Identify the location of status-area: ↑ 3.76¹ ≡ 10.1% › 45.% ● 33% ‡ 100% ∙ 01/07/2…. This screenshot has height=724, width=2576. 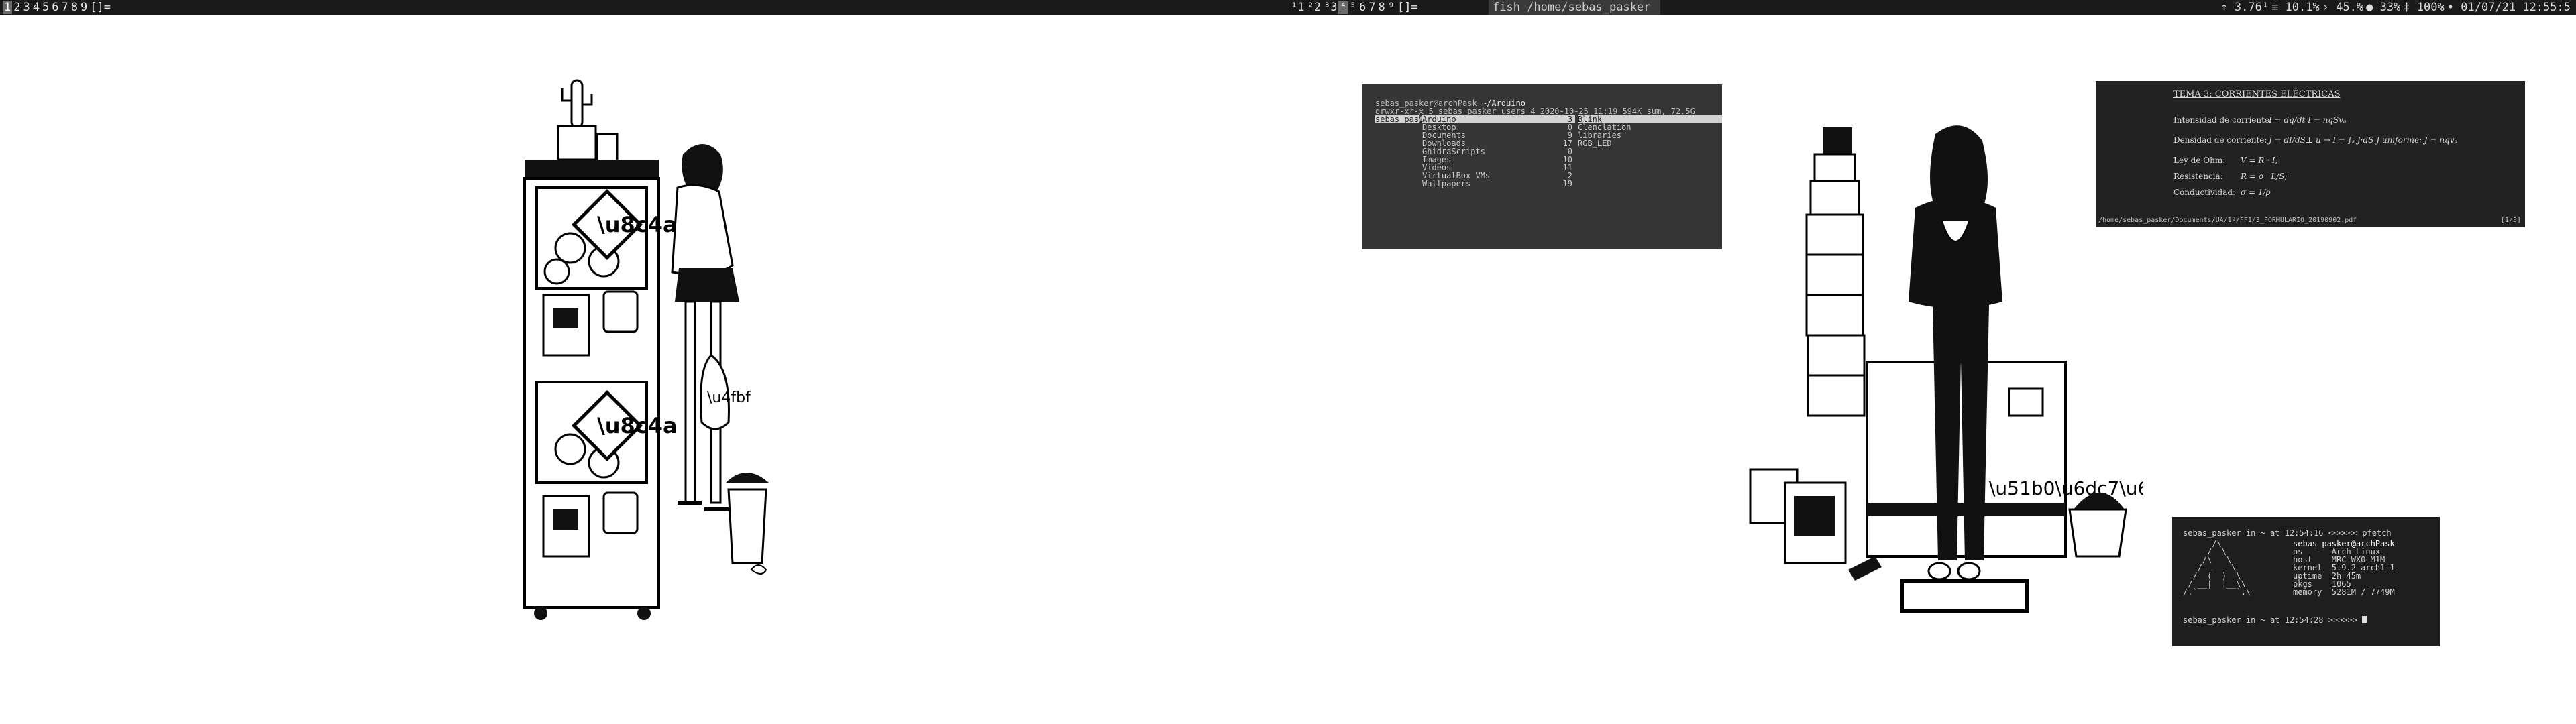
(2395, 7).